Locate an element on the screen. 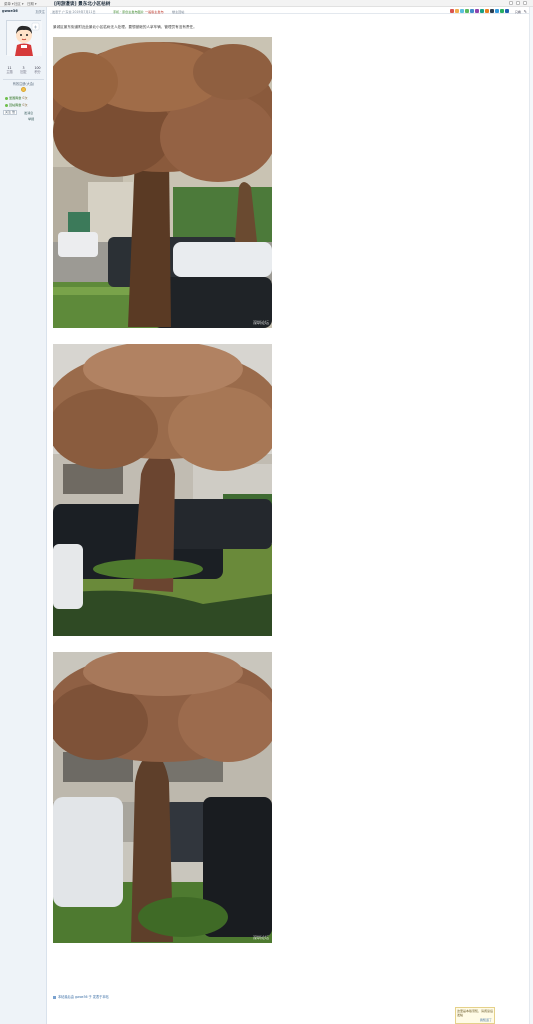  top-menu-2: 社区 ▾ is located at coordinates (19, 3).